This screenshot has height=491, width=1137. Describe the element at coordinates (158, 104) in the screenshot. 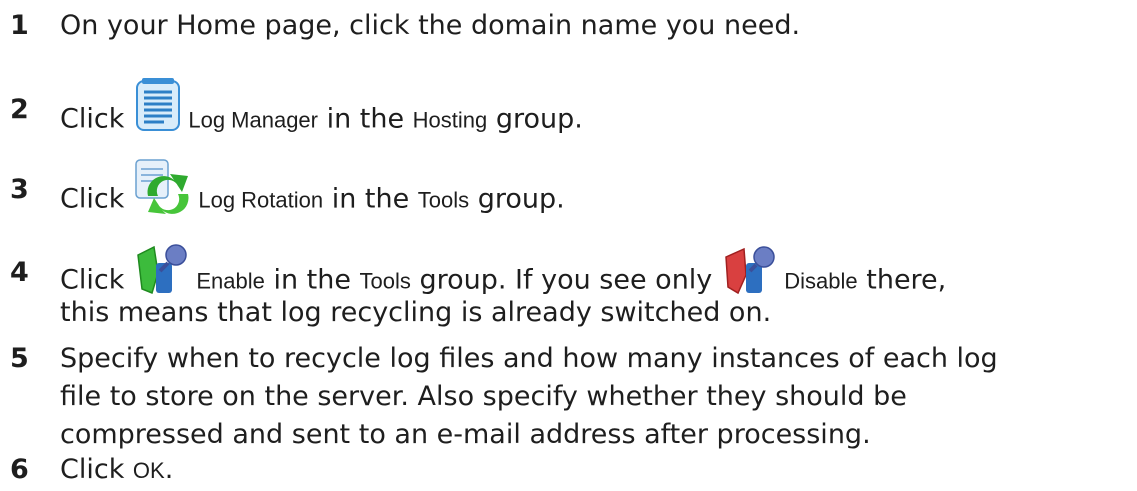

I see `log-manager-icon` at that location.